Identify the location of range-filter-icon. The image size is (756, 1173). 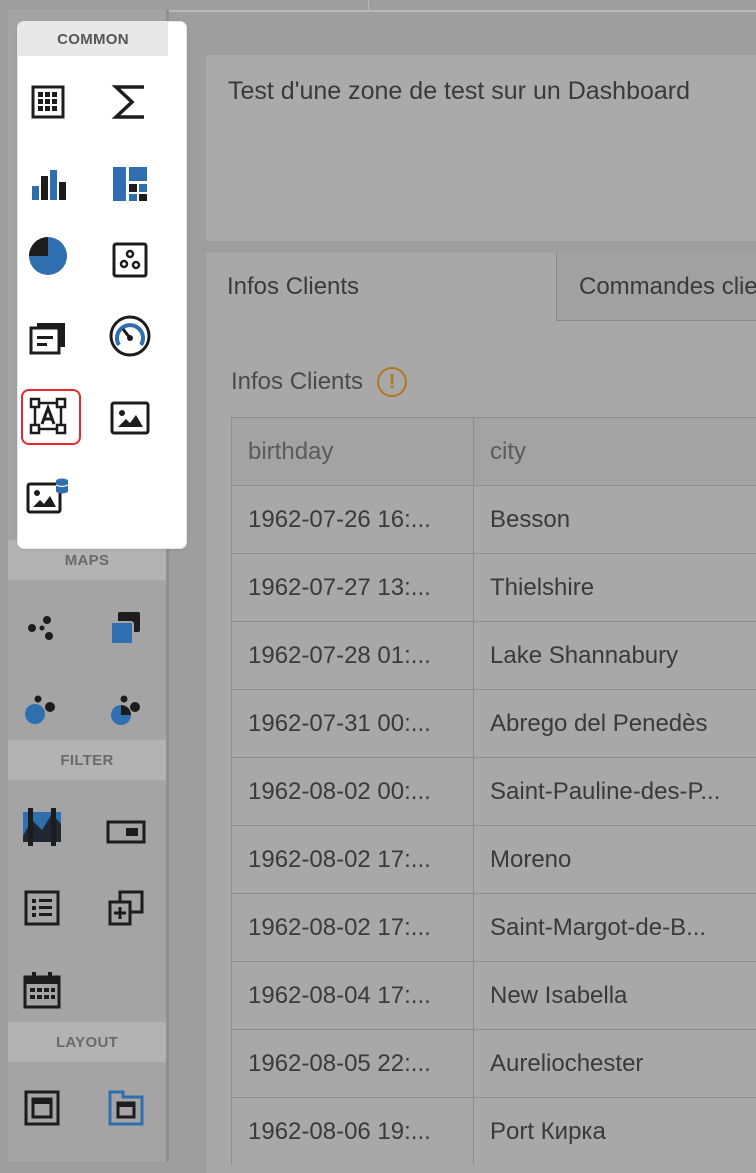
(42, 826).